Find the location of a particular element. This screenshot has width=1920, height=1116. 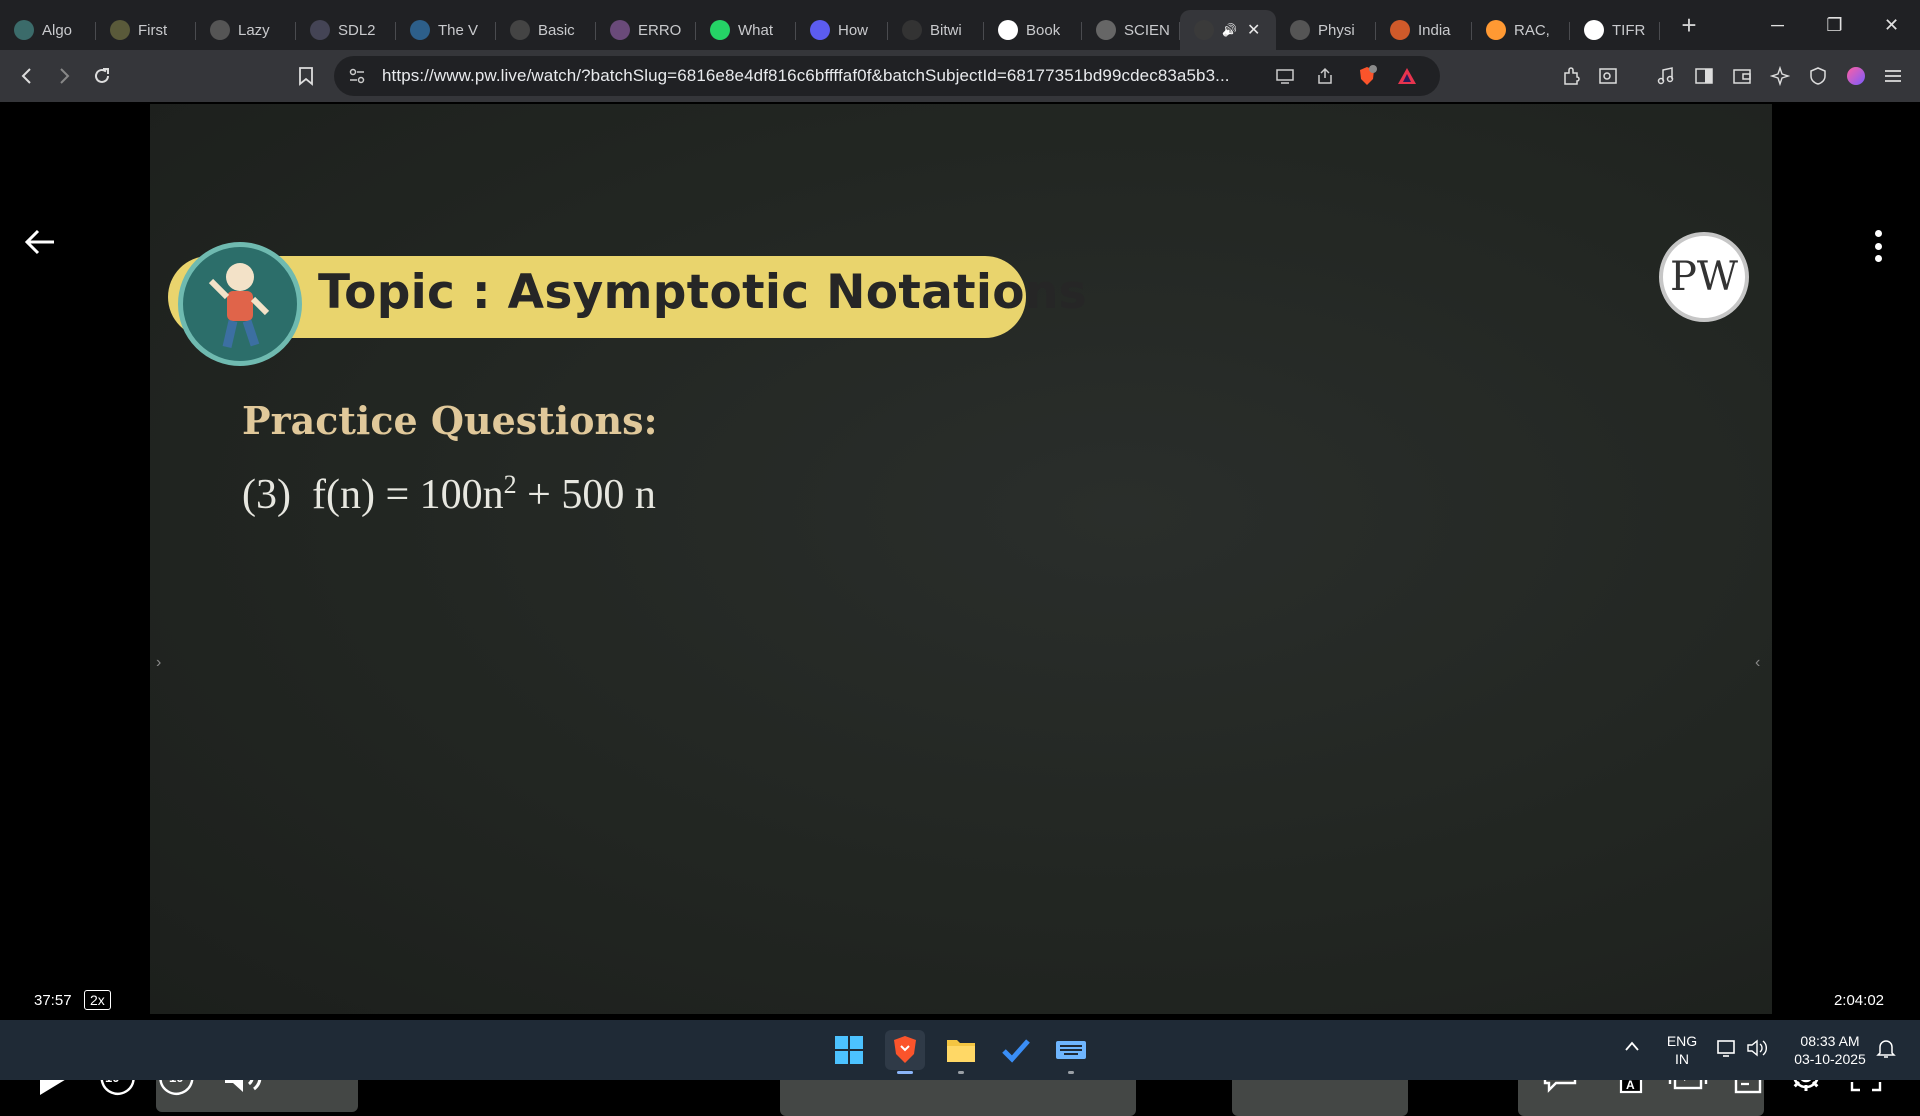

browser-tab: Basic is located at coordinates (546, 30).